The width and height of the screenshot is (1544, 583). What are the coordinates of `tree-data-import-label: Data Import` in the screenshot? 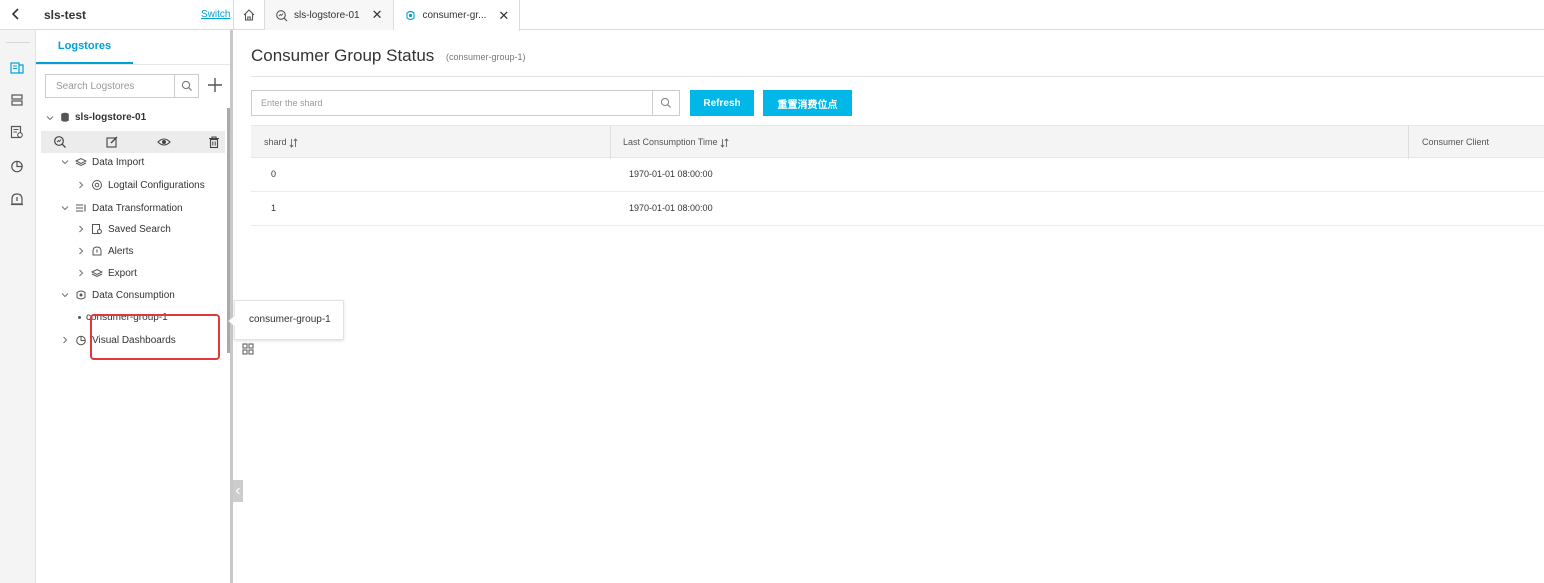 It's located at (118, 162).